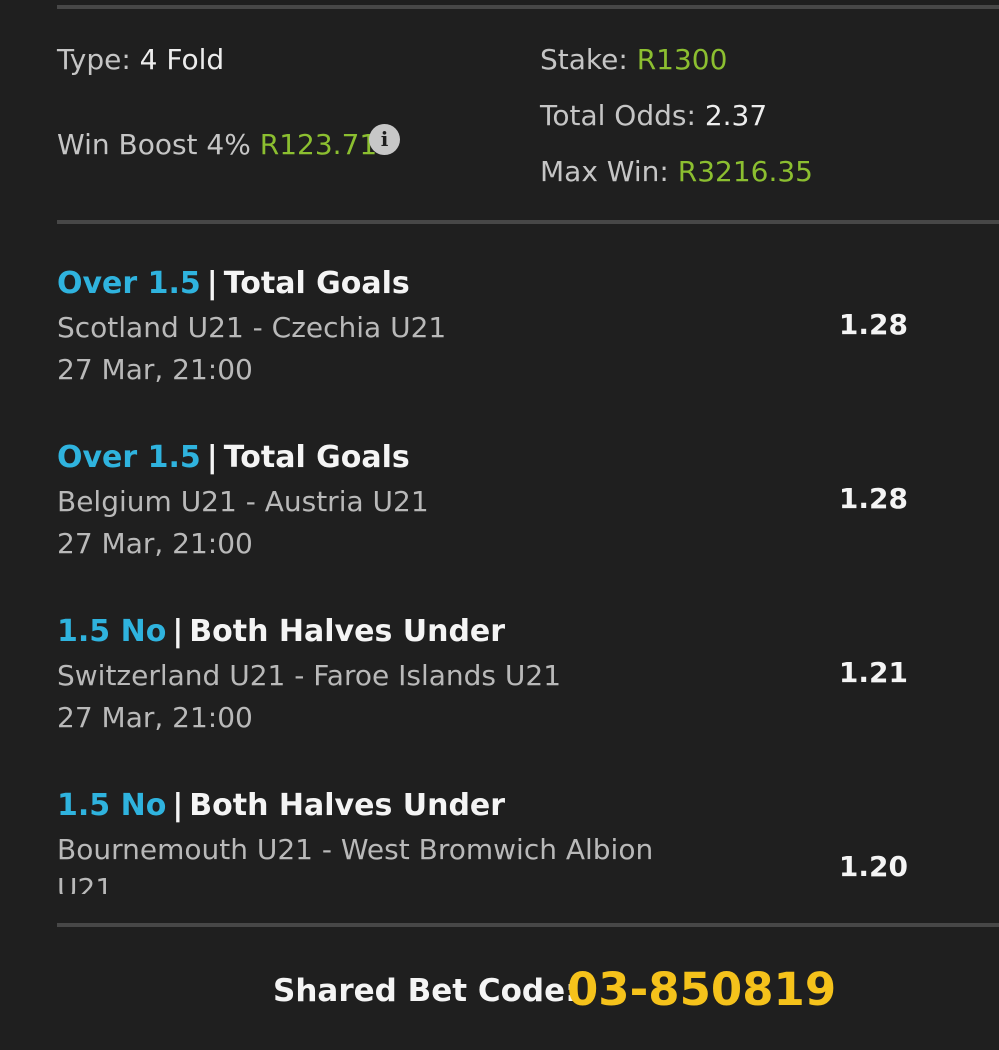 The image size is (999, 1050). What do you see at coordinates (873, 866) in the screenshot?
I see `bet-odds: 1.20` at bounding box center [873, 866].